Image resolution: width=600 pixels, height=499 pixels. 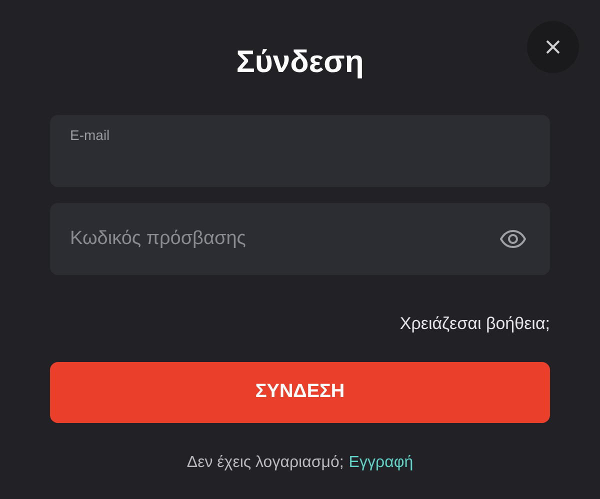 What do you see at coordinates (381, 463) in the screenshot?
I see `signup-link: Εγγραφή` at bounding box center [381, 463].